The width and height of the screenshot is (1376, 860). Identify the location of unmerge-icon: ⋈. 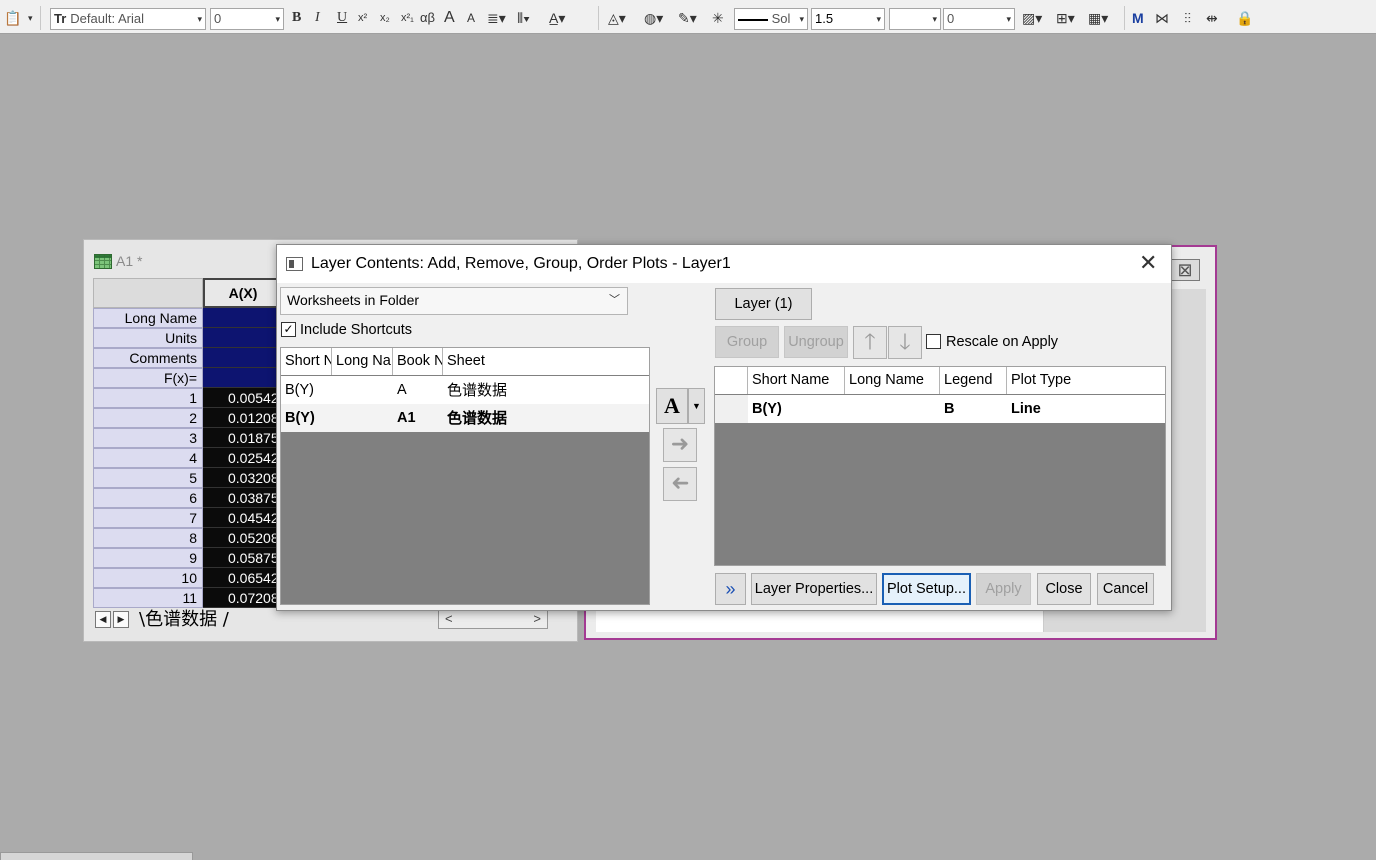
(1162, 18).